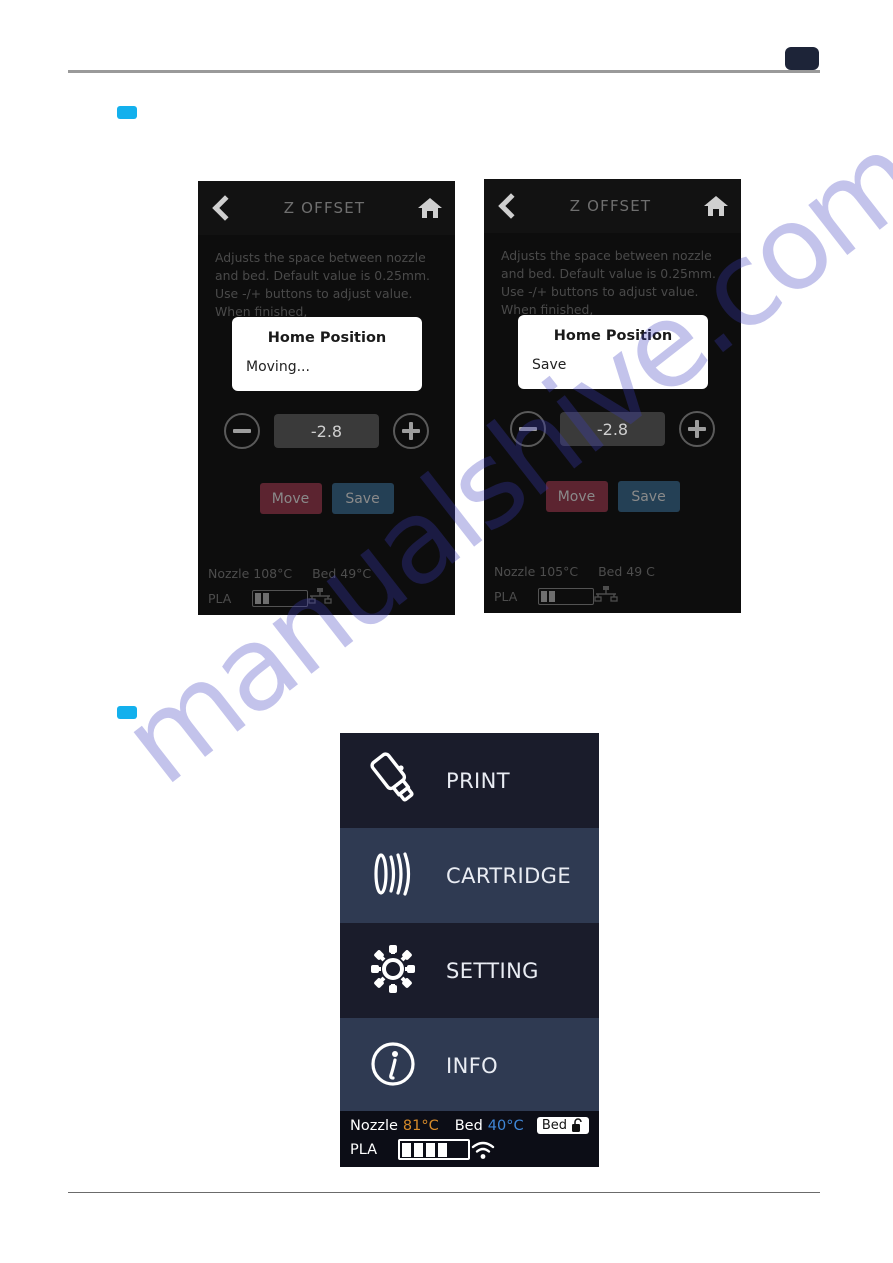 The height and width of the screenshot is (1263, 893). I want to click on bed-lock-chip: Bed, so click(562, 1125).